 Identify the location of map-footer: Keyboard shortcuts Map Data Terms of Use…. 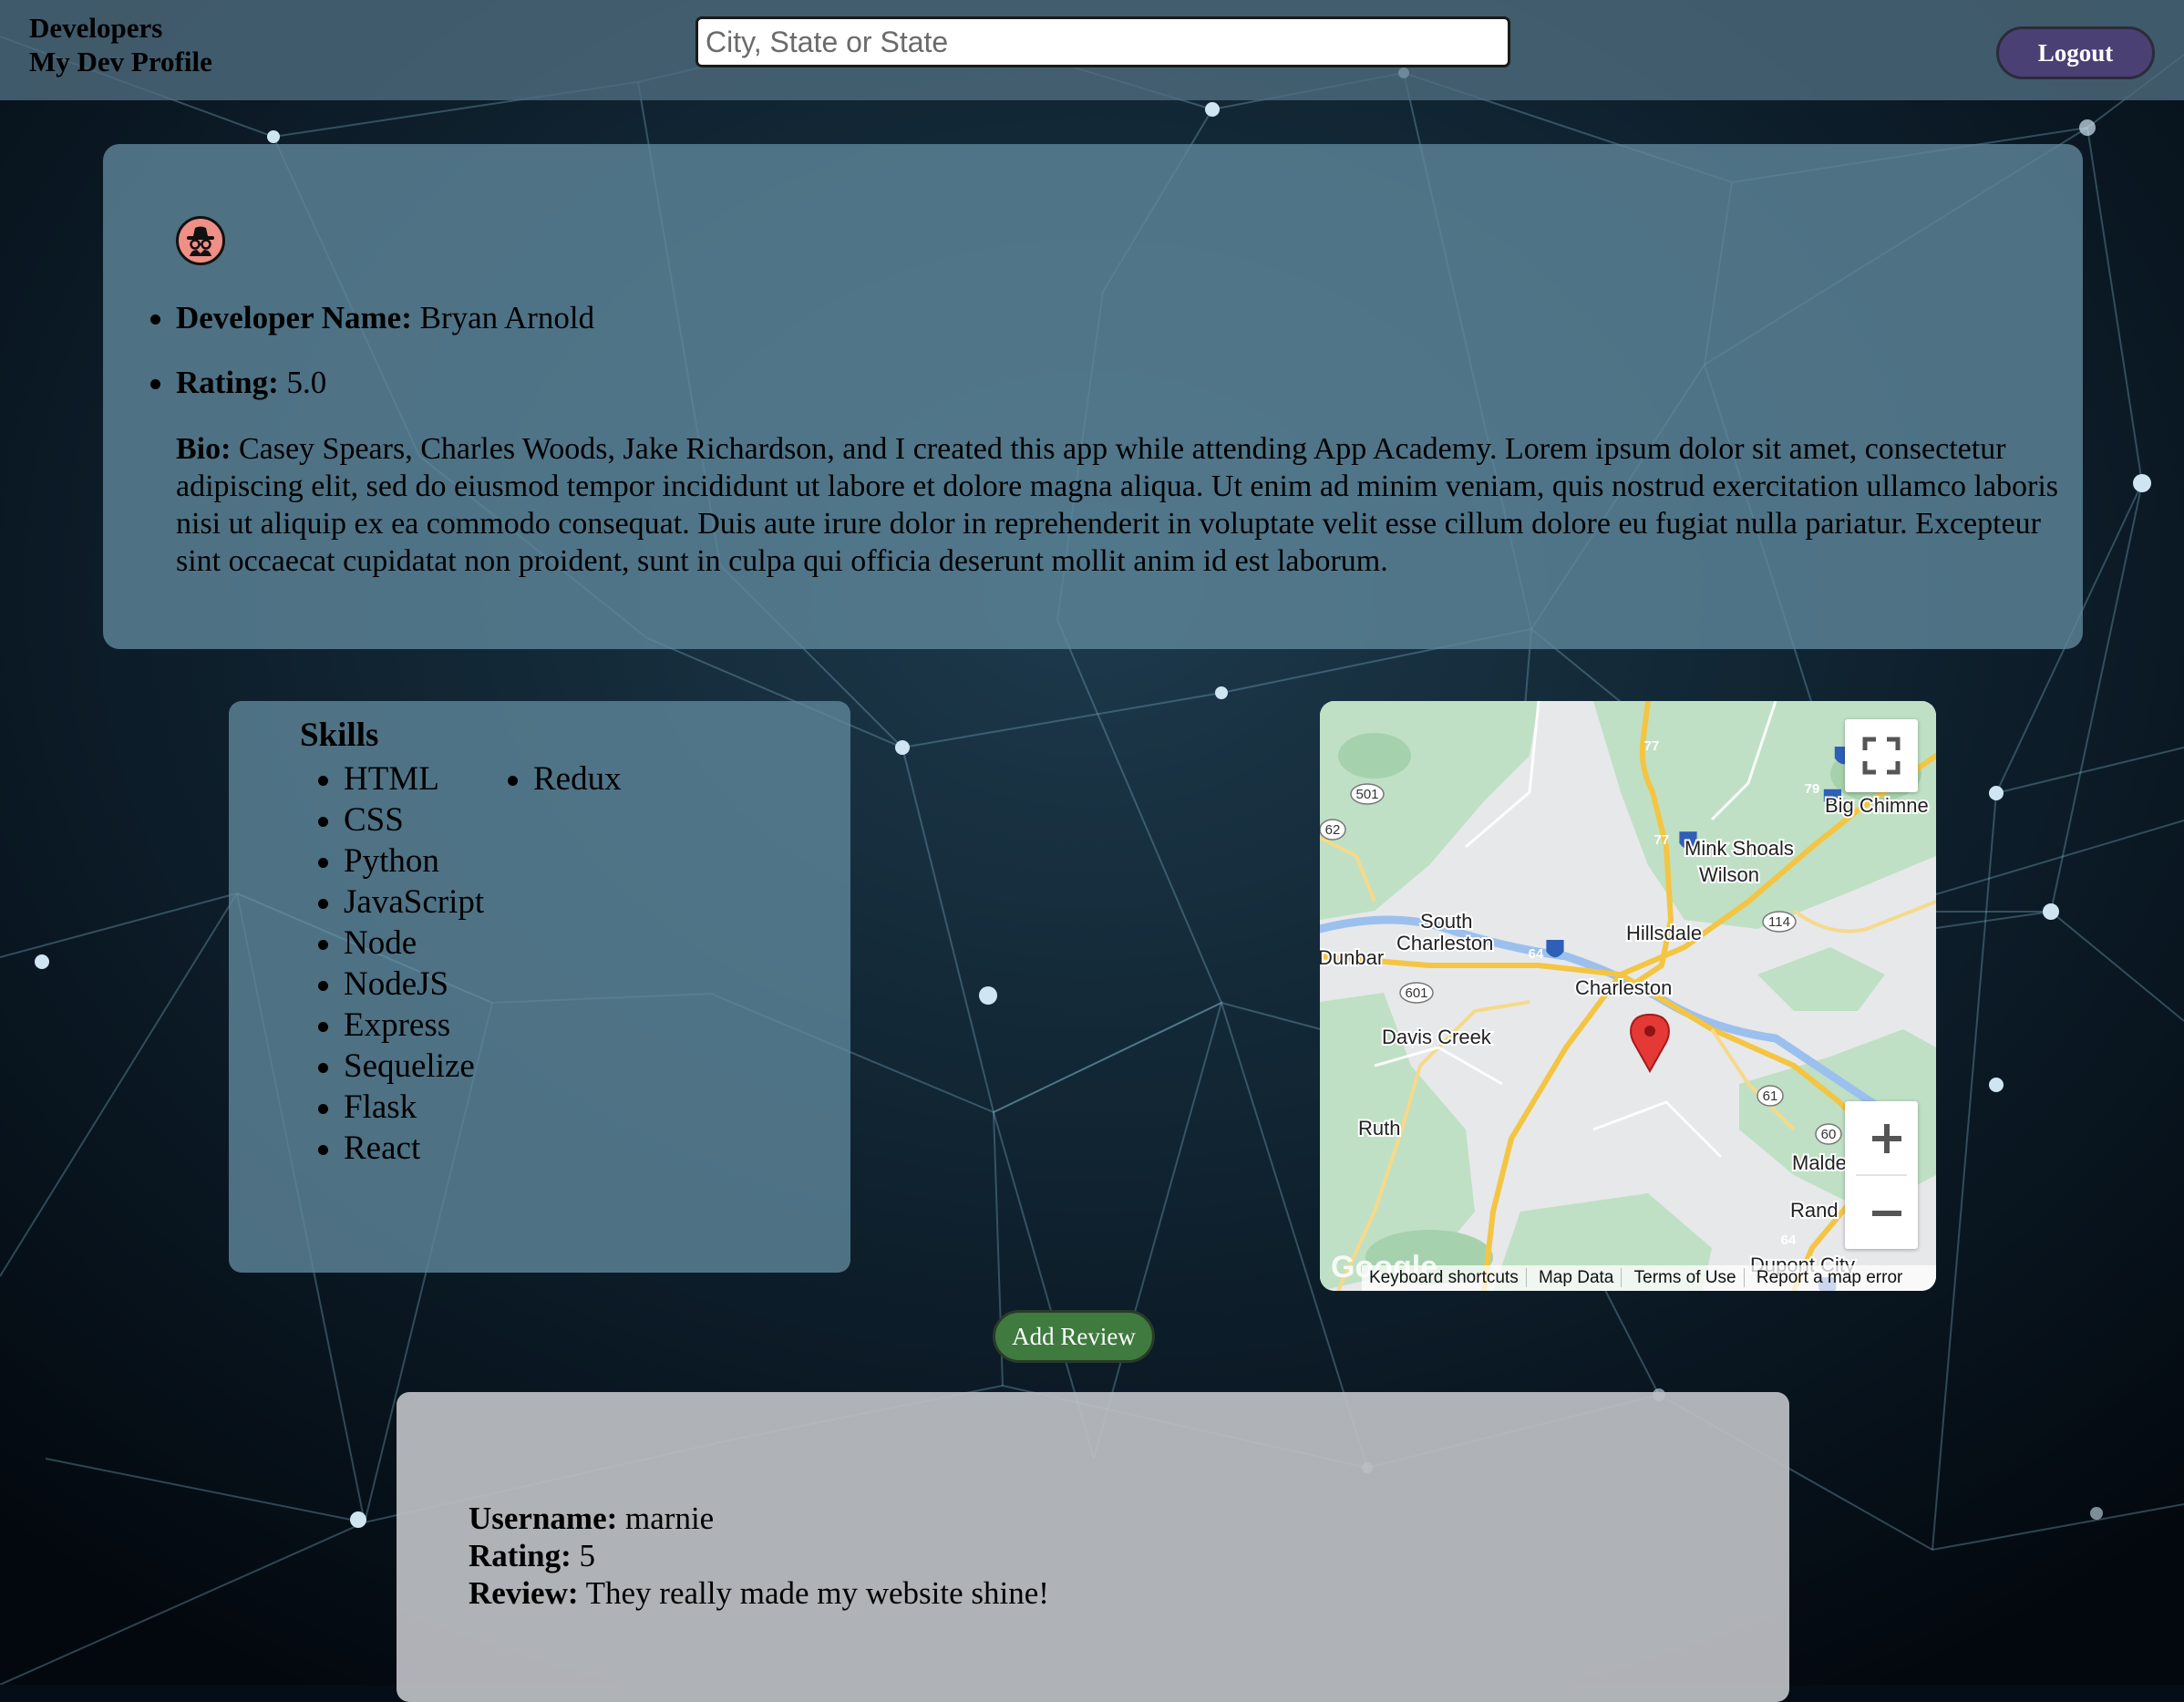
(1649, 1278).